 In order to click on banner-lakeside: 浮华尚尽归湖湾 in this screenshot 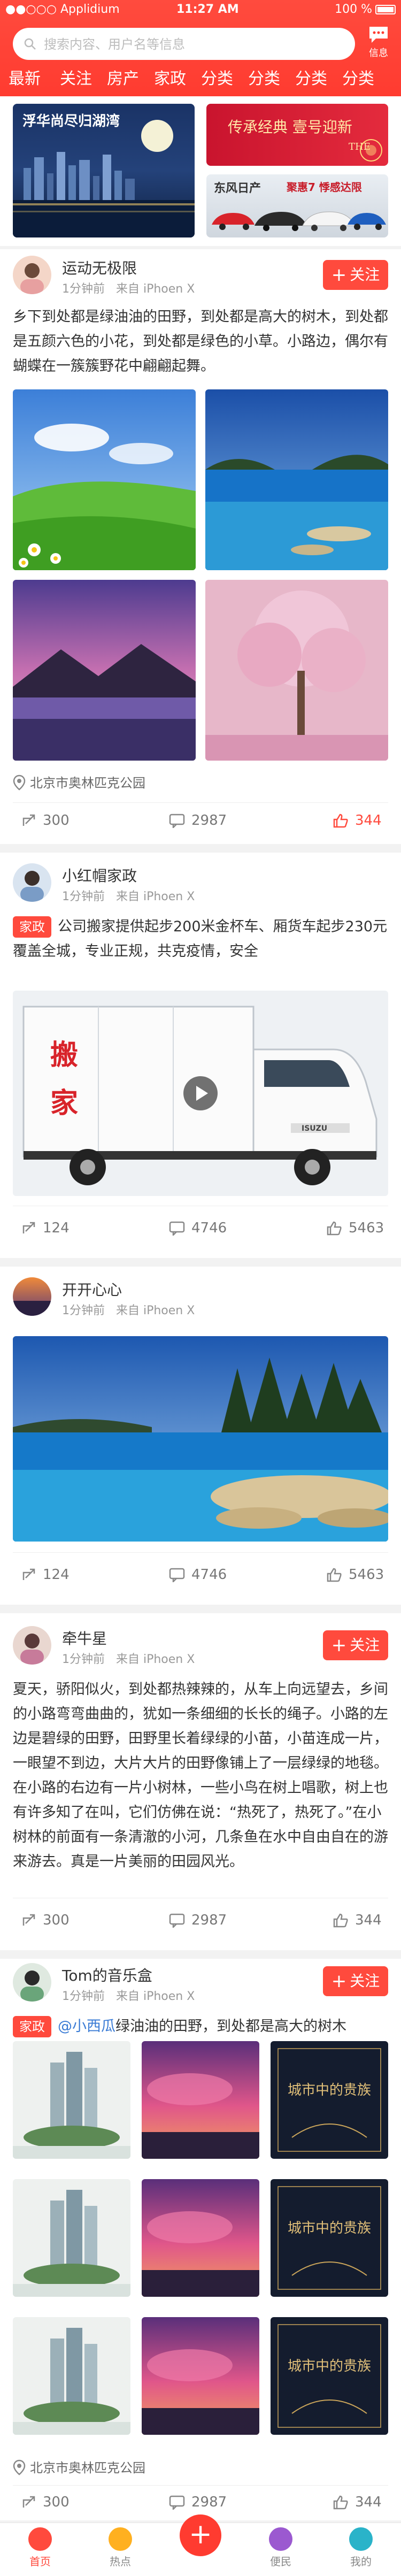, I will do `click(104, 170)`.